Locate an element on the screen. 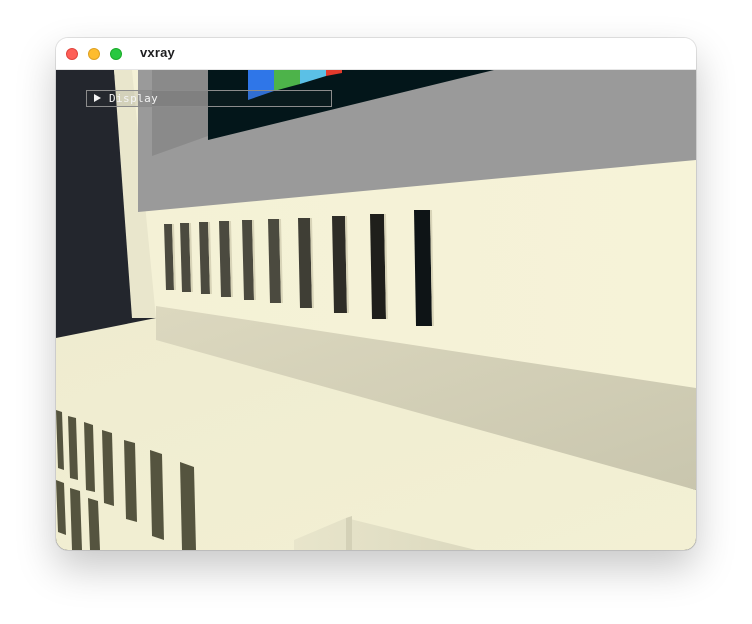 This screenshot has height=624, width=752. triangle-right-icon is located at coordinates (97, 98).